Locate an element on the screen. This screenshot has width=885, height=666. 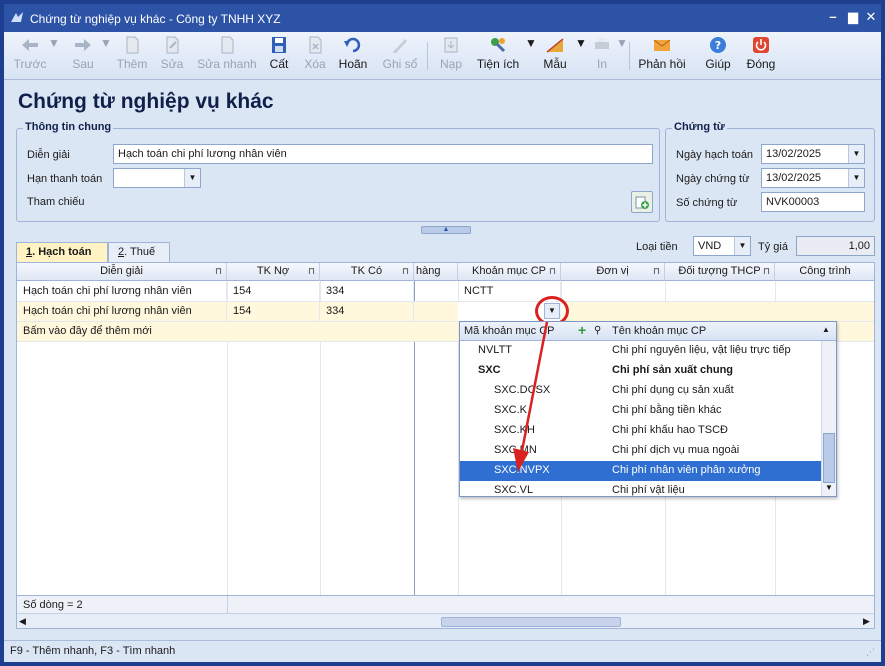
feedback-button: Phản hồi is located at coordinates (662, 53).